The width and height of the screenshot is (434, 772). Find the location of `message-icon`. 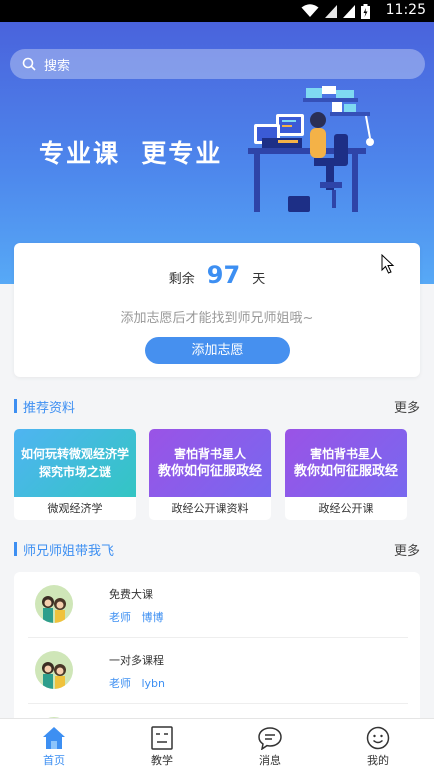

message-icon is located at coordinates (270, 738).